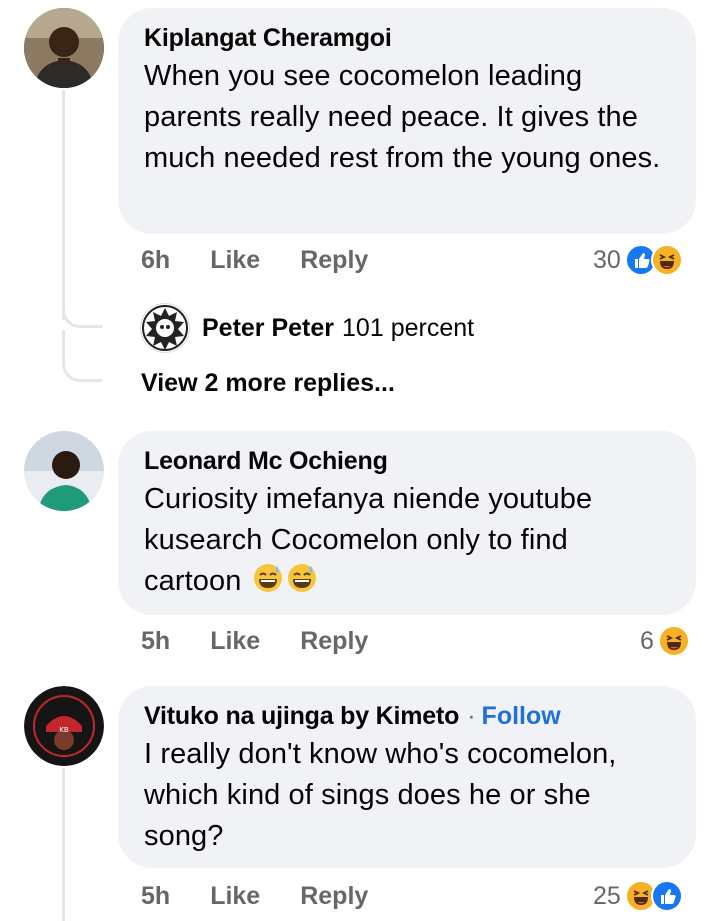  Describe the element at coordinates (666, 896) in the screenshot. I see `like-icon` at that location.